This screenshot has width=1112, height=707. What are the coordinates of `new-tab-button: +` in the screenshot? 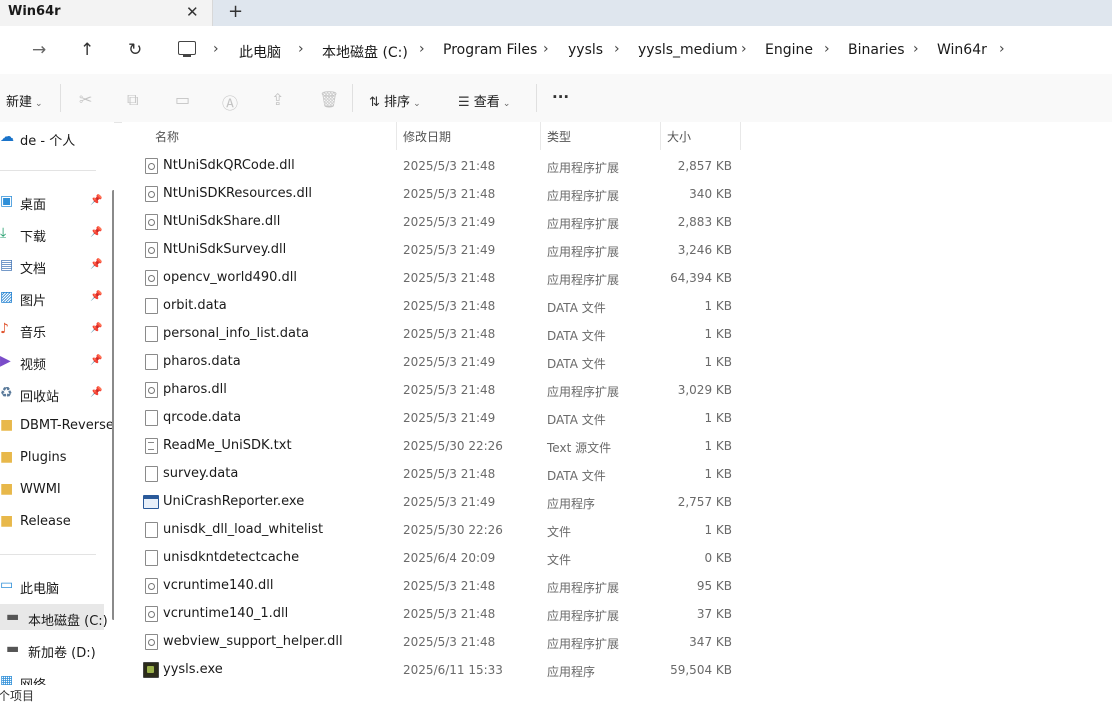 It's located at (235, 11).